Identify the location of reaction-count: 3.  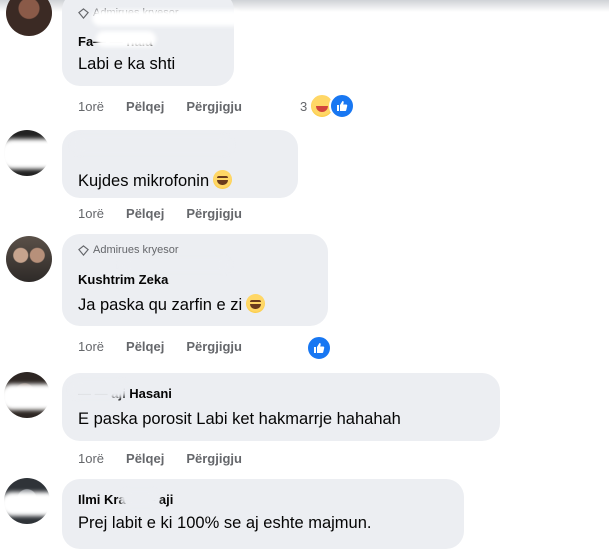
(304, 106).